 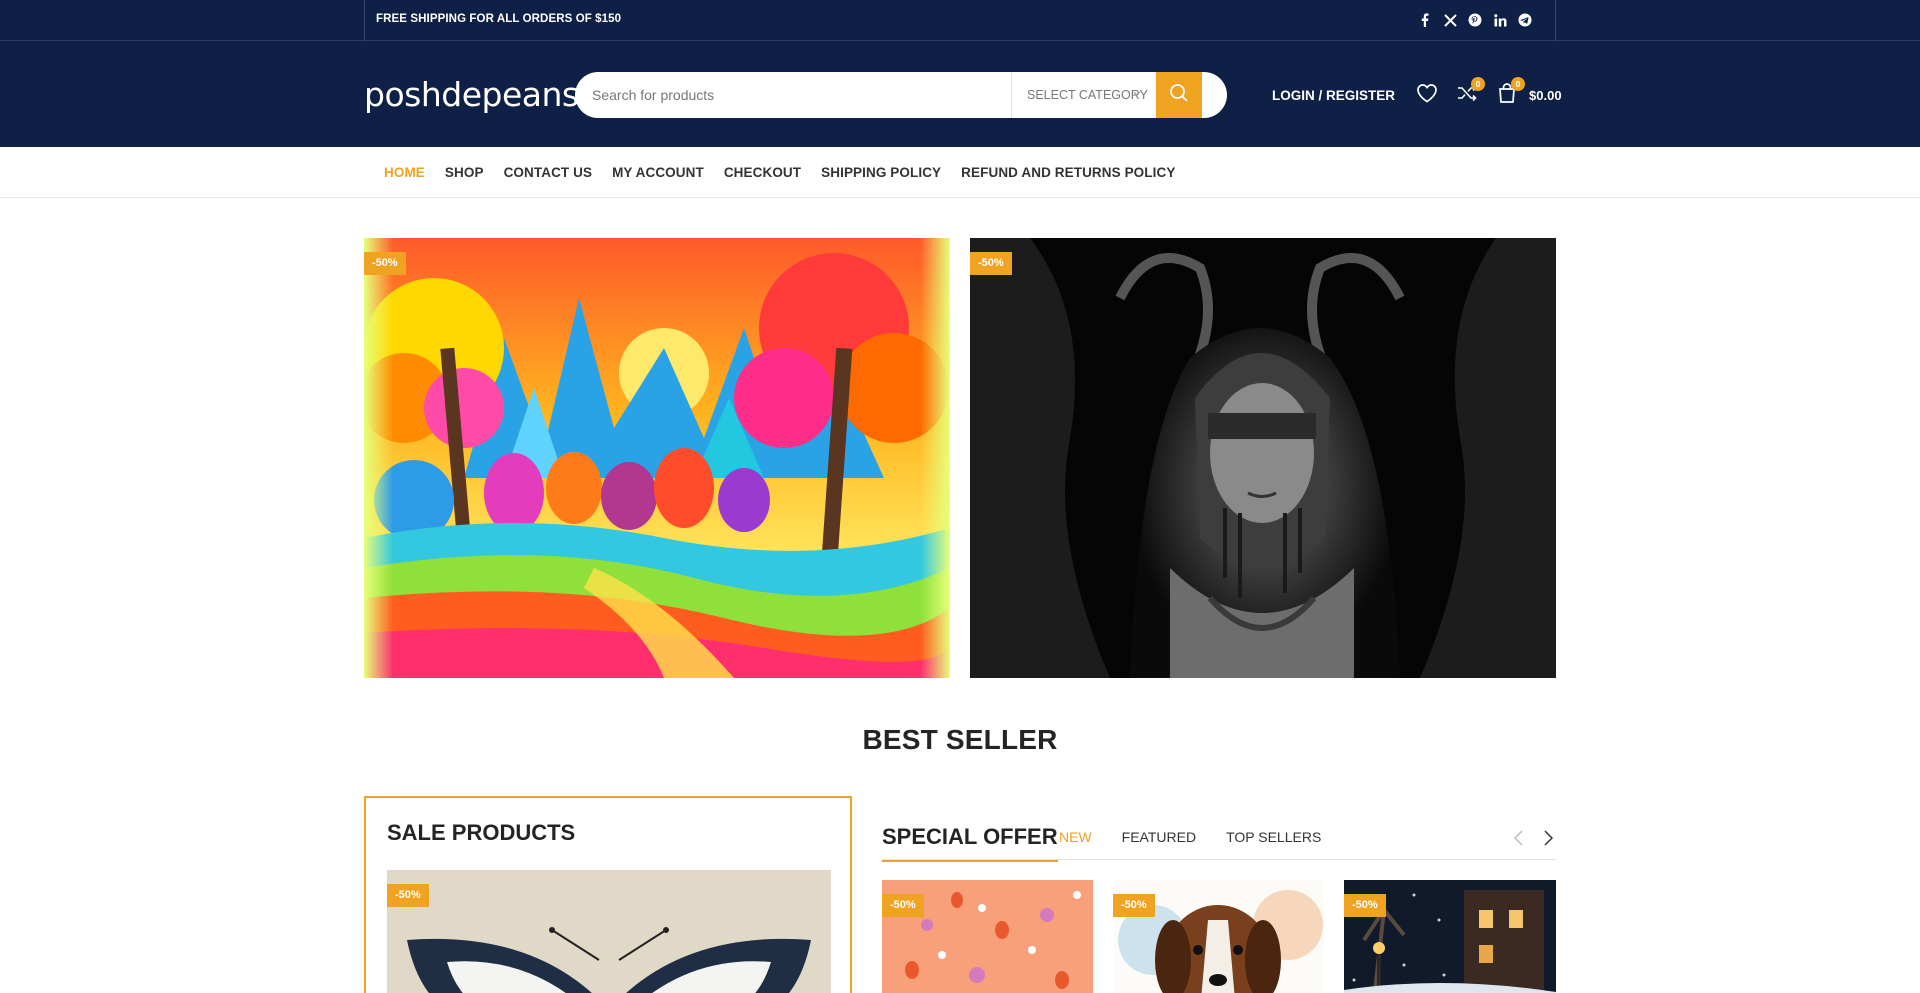 I want to click on compare-count-badge: 0, so click(x=1478, y=84).